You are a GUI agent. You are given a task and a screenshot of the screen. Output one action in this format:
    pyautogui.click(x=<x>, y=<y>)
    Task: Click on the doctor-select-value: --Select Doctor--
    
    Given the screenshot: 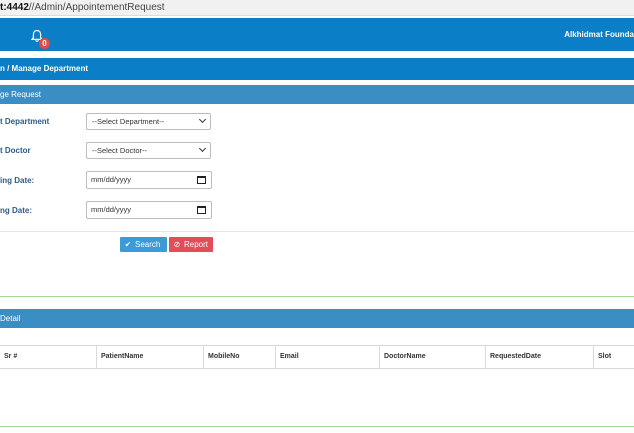 What is the action you would take?
    pyautogui.click(x=120, y=150)
    